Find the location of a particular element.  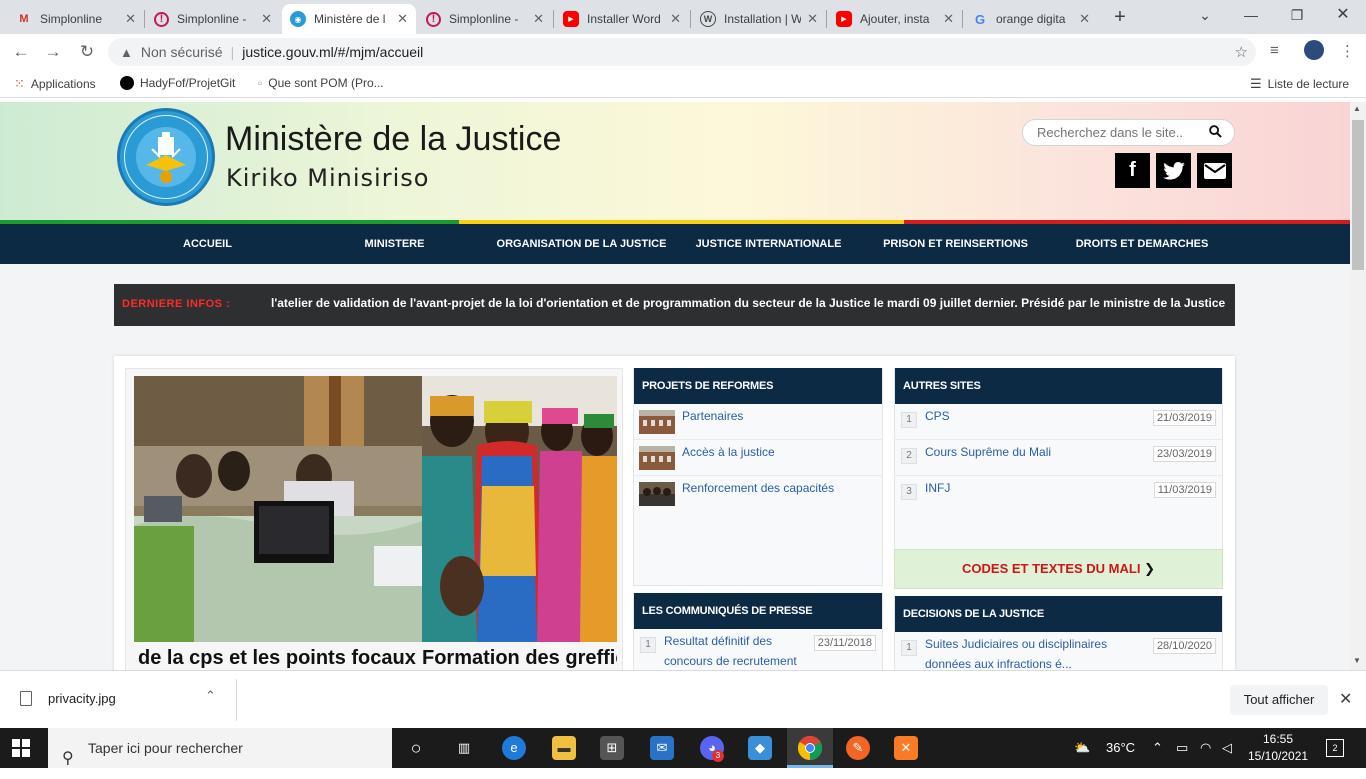

browser-tab-2: ! Simplonline - ✕ is located at coordinates (213, 19).